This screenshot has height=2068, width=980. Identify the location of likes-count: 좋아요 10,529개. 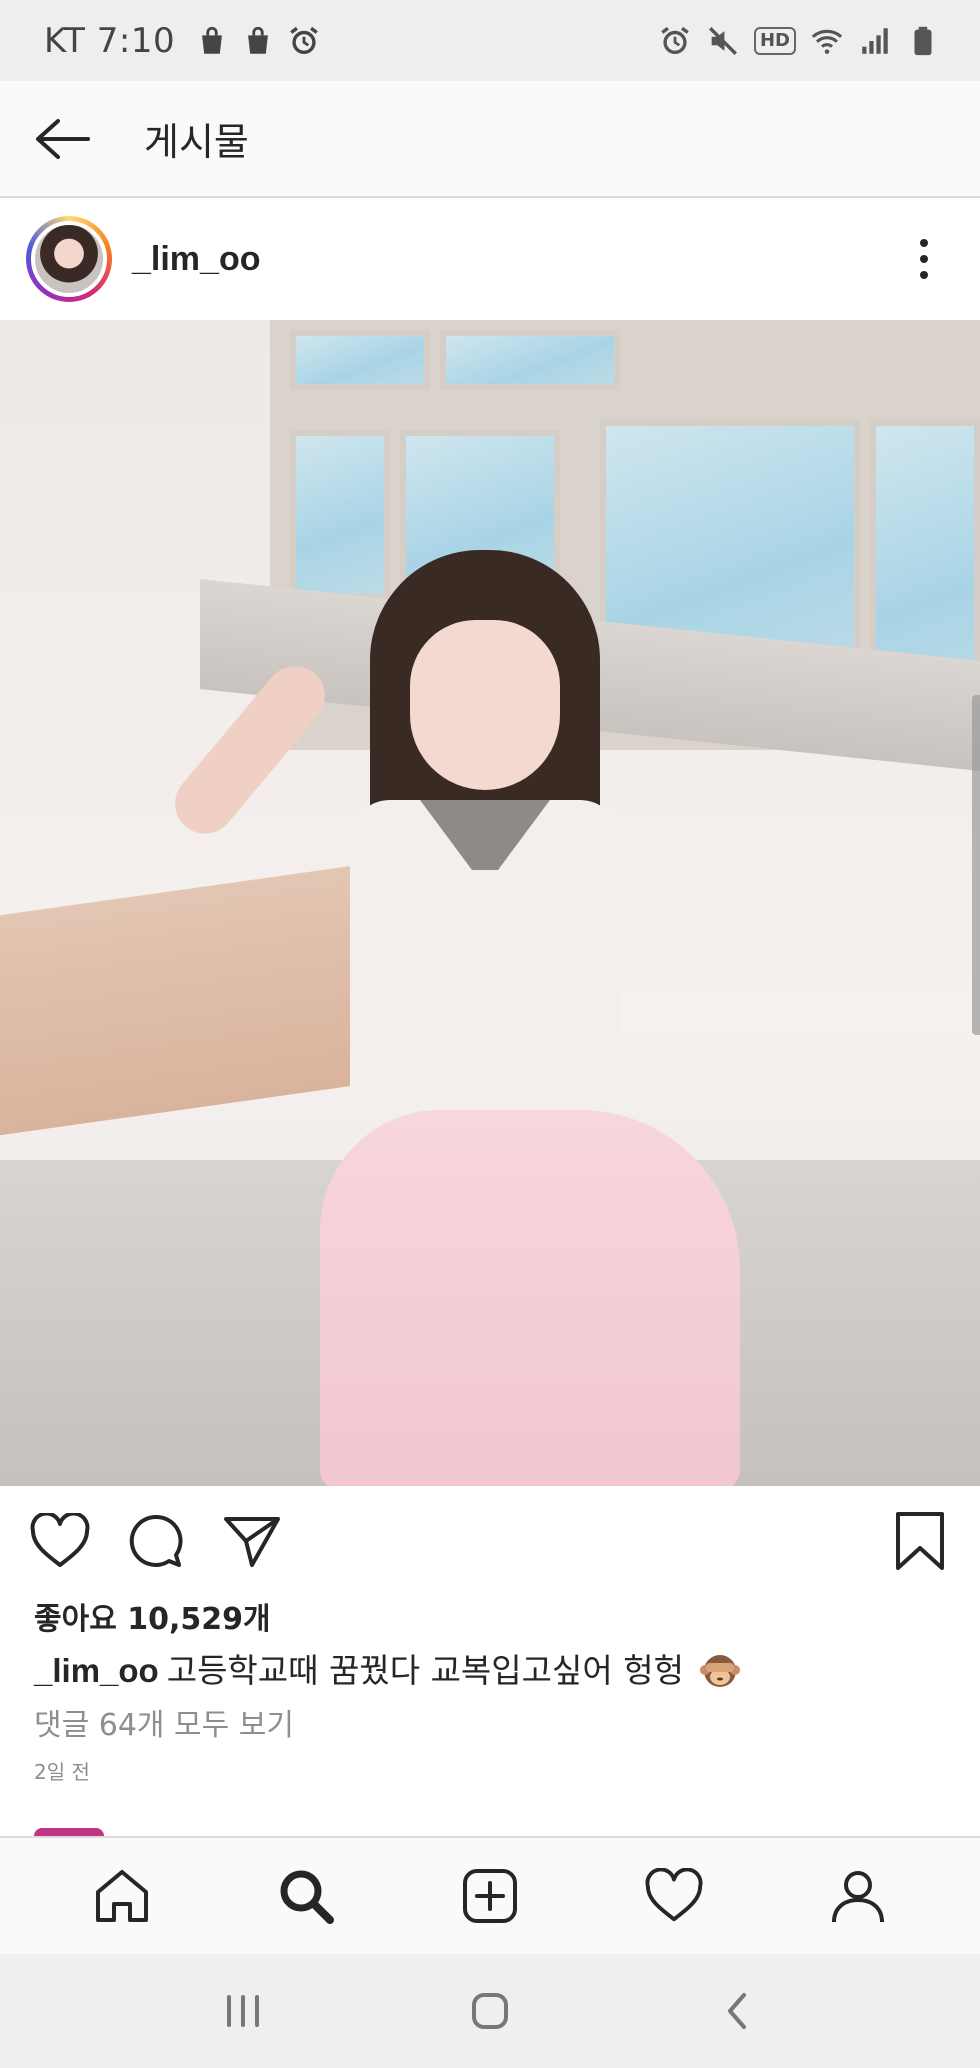
(152, 1616).